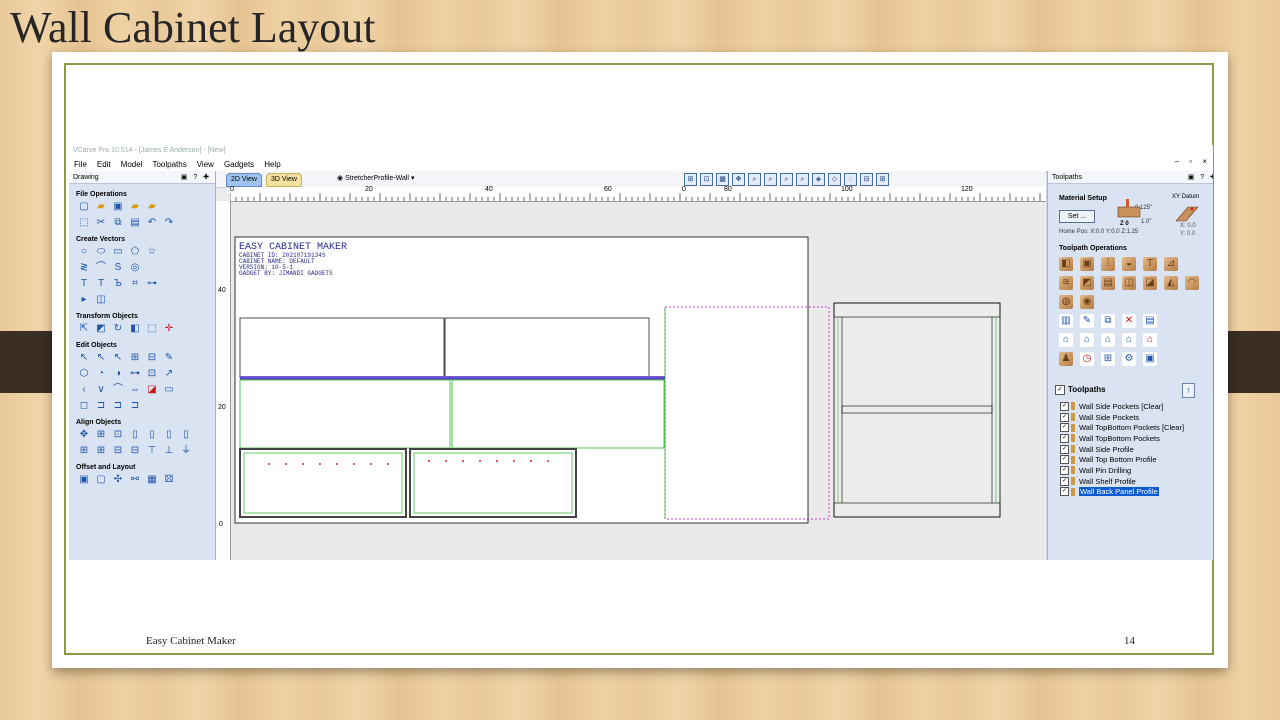 The image size is (1280, 720). Describe the element at coordinates (101, 223) in the screenshot. I see `cut-icon: ✂` at that location.